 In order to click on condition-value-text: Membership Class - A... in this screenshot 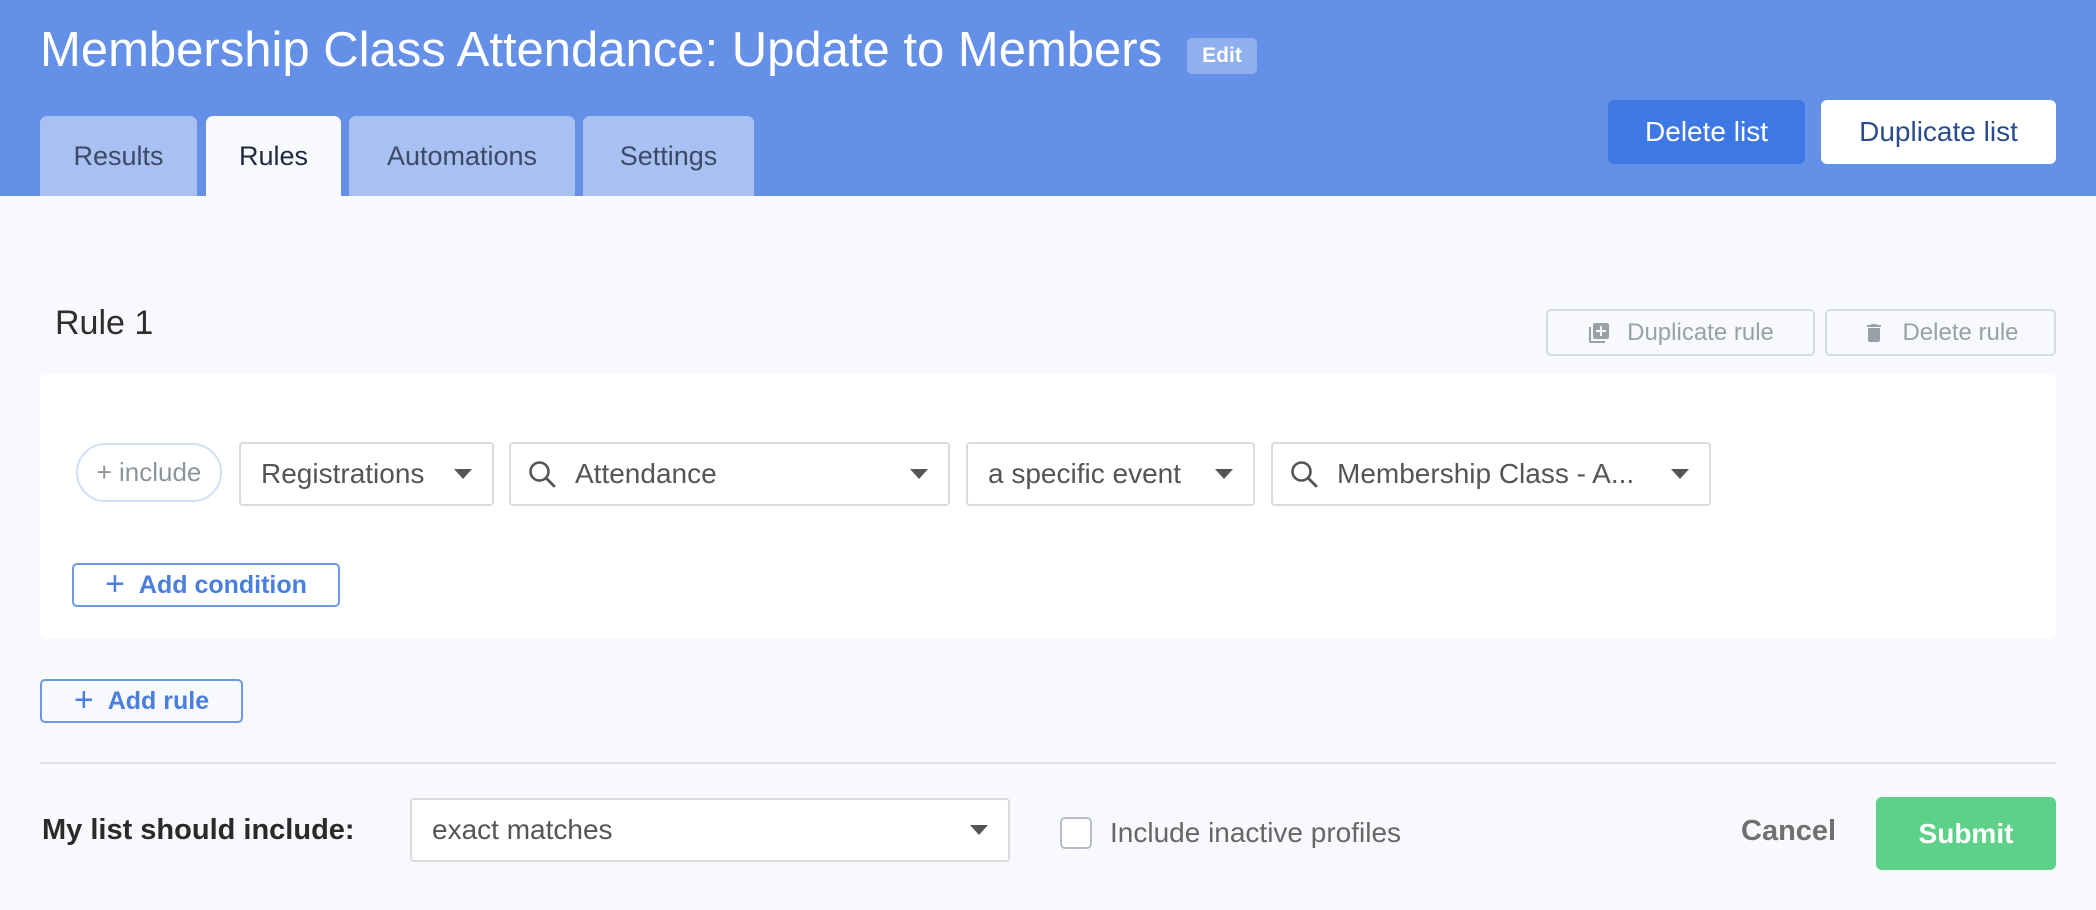, I will do `click(1486, 473)`.